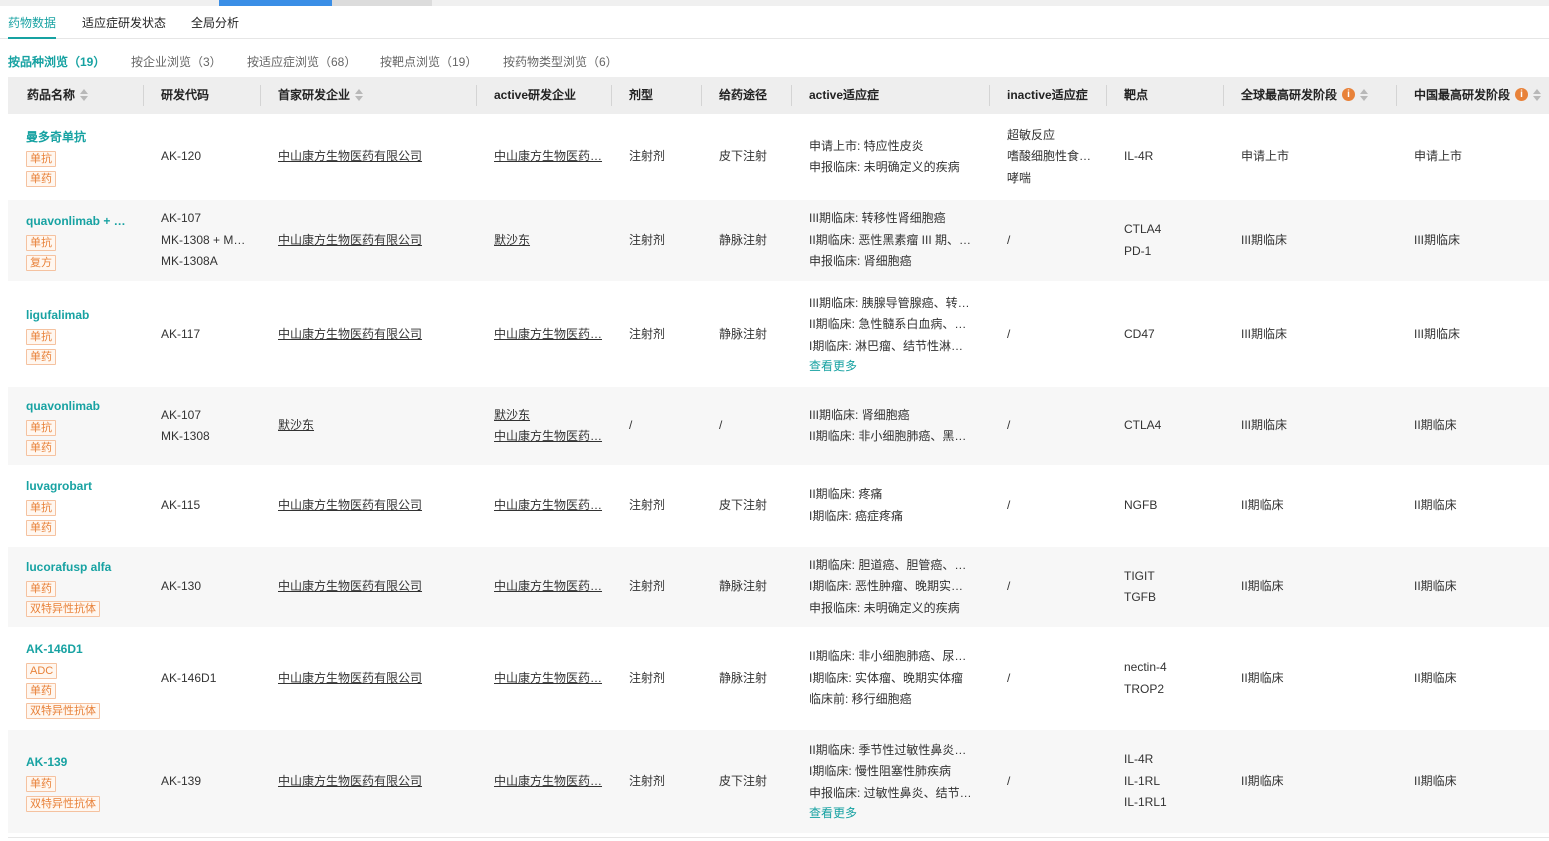  Describe the element at coordinates (82, 315) in the screenshot. I see `drug-name-link: ligufalimab` at that location.